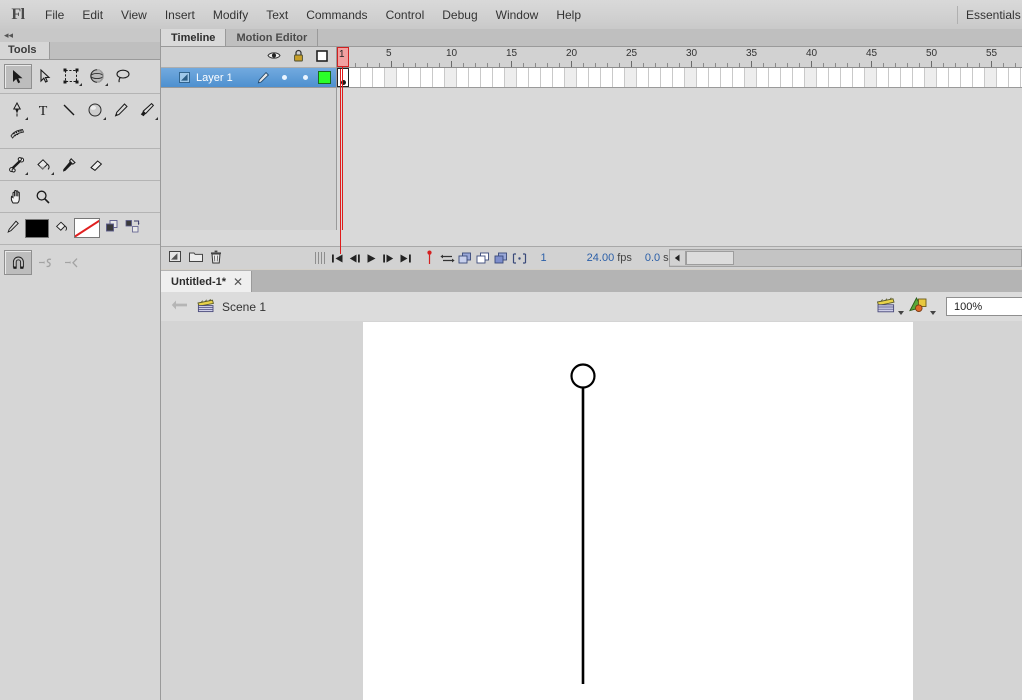  Describe the element at coordinates (371, 258) in the screenshot. I see `play-icon` at that location.